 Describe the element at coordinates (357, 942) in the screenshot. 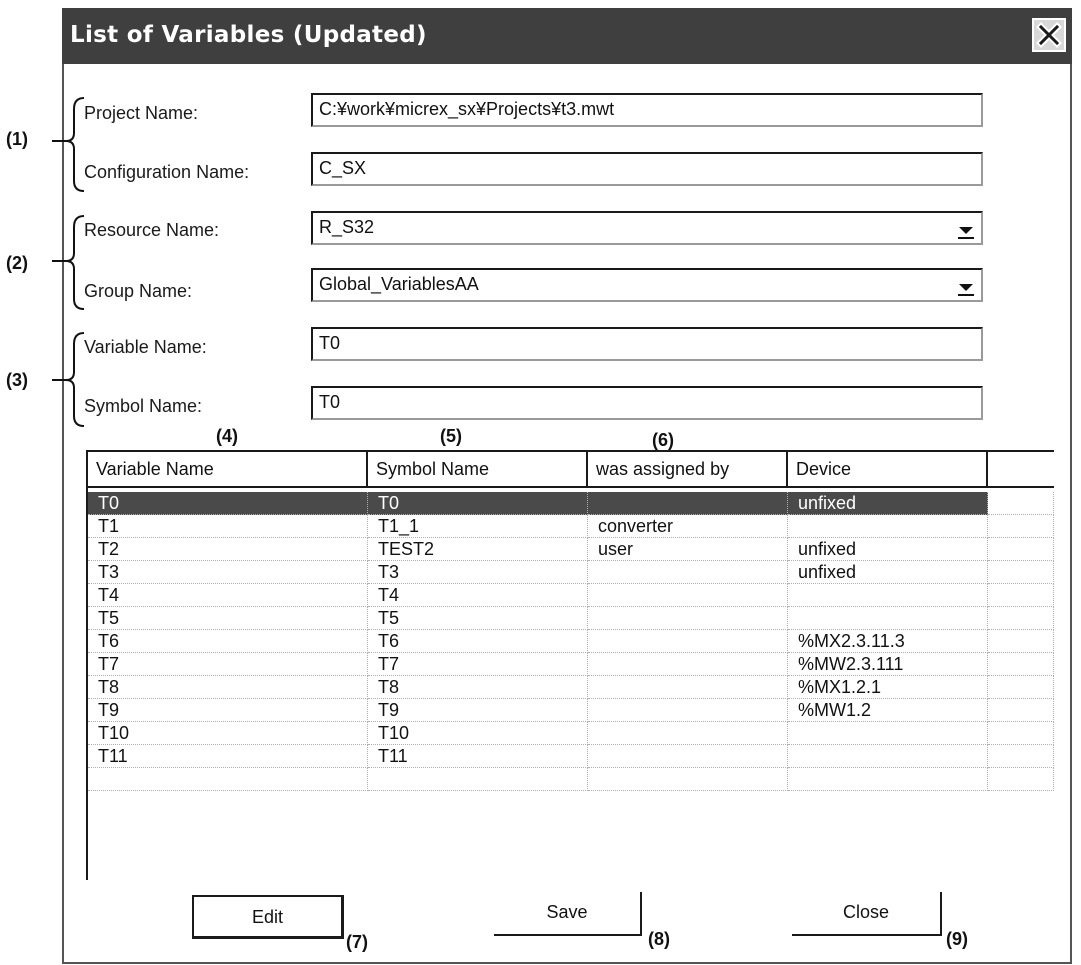

I see `callout-7: (7)` at that location.